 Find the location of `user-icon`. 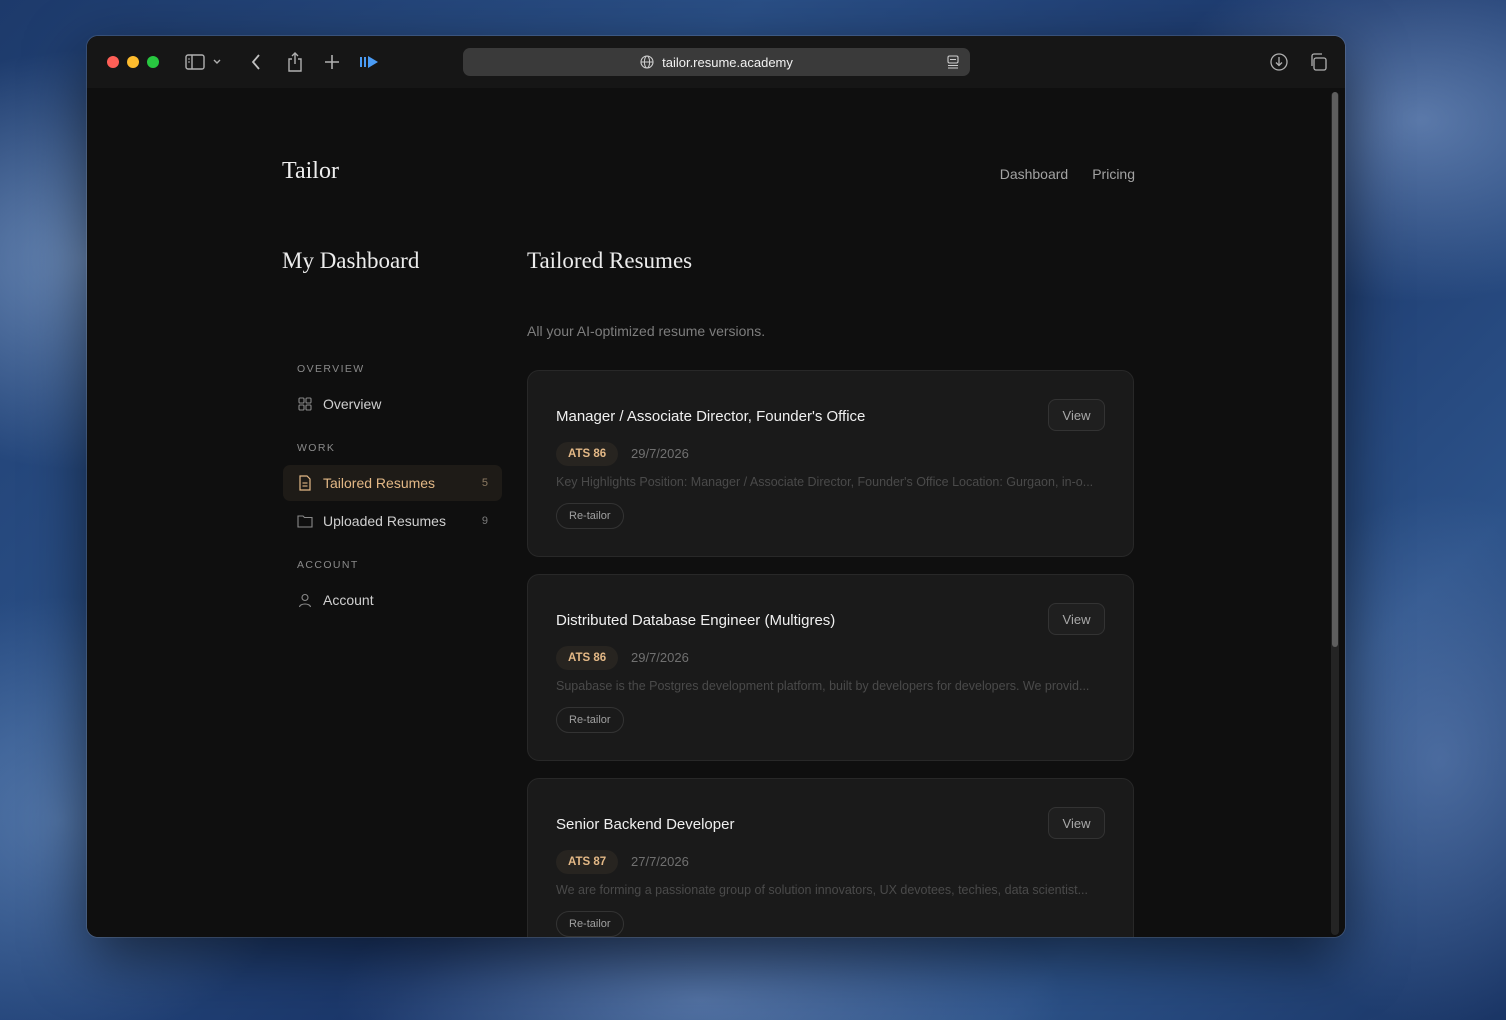

user-icon is located at coordinates (305, 600).